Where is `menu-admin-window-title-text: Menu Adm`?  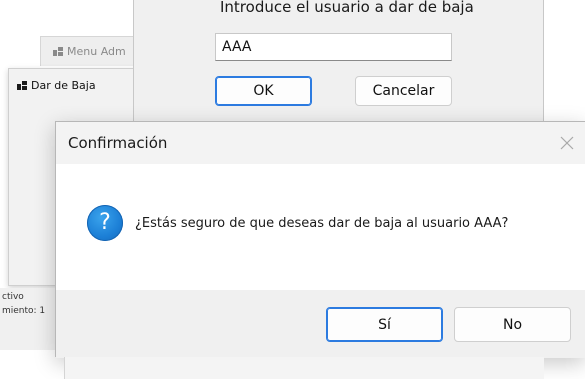 menu-admin-window-title-text: Menu Adm is located at coordinates (96, 51).